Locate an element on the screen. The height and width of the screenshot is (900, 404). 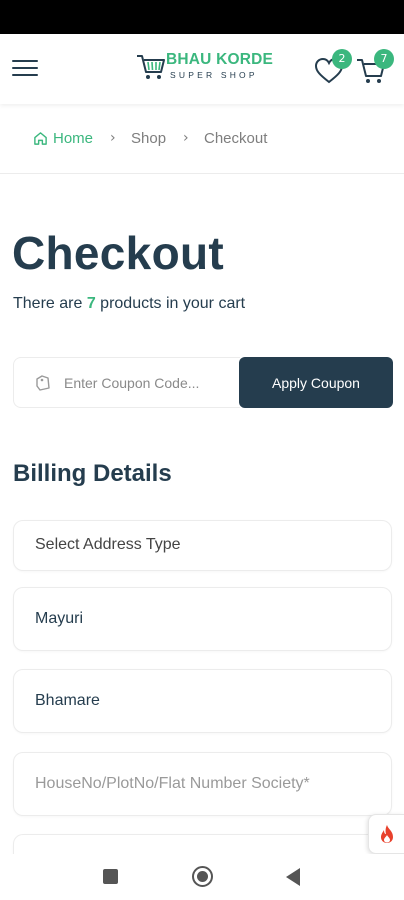
wishlist-button: 2 is located at coordinates (332, 67).